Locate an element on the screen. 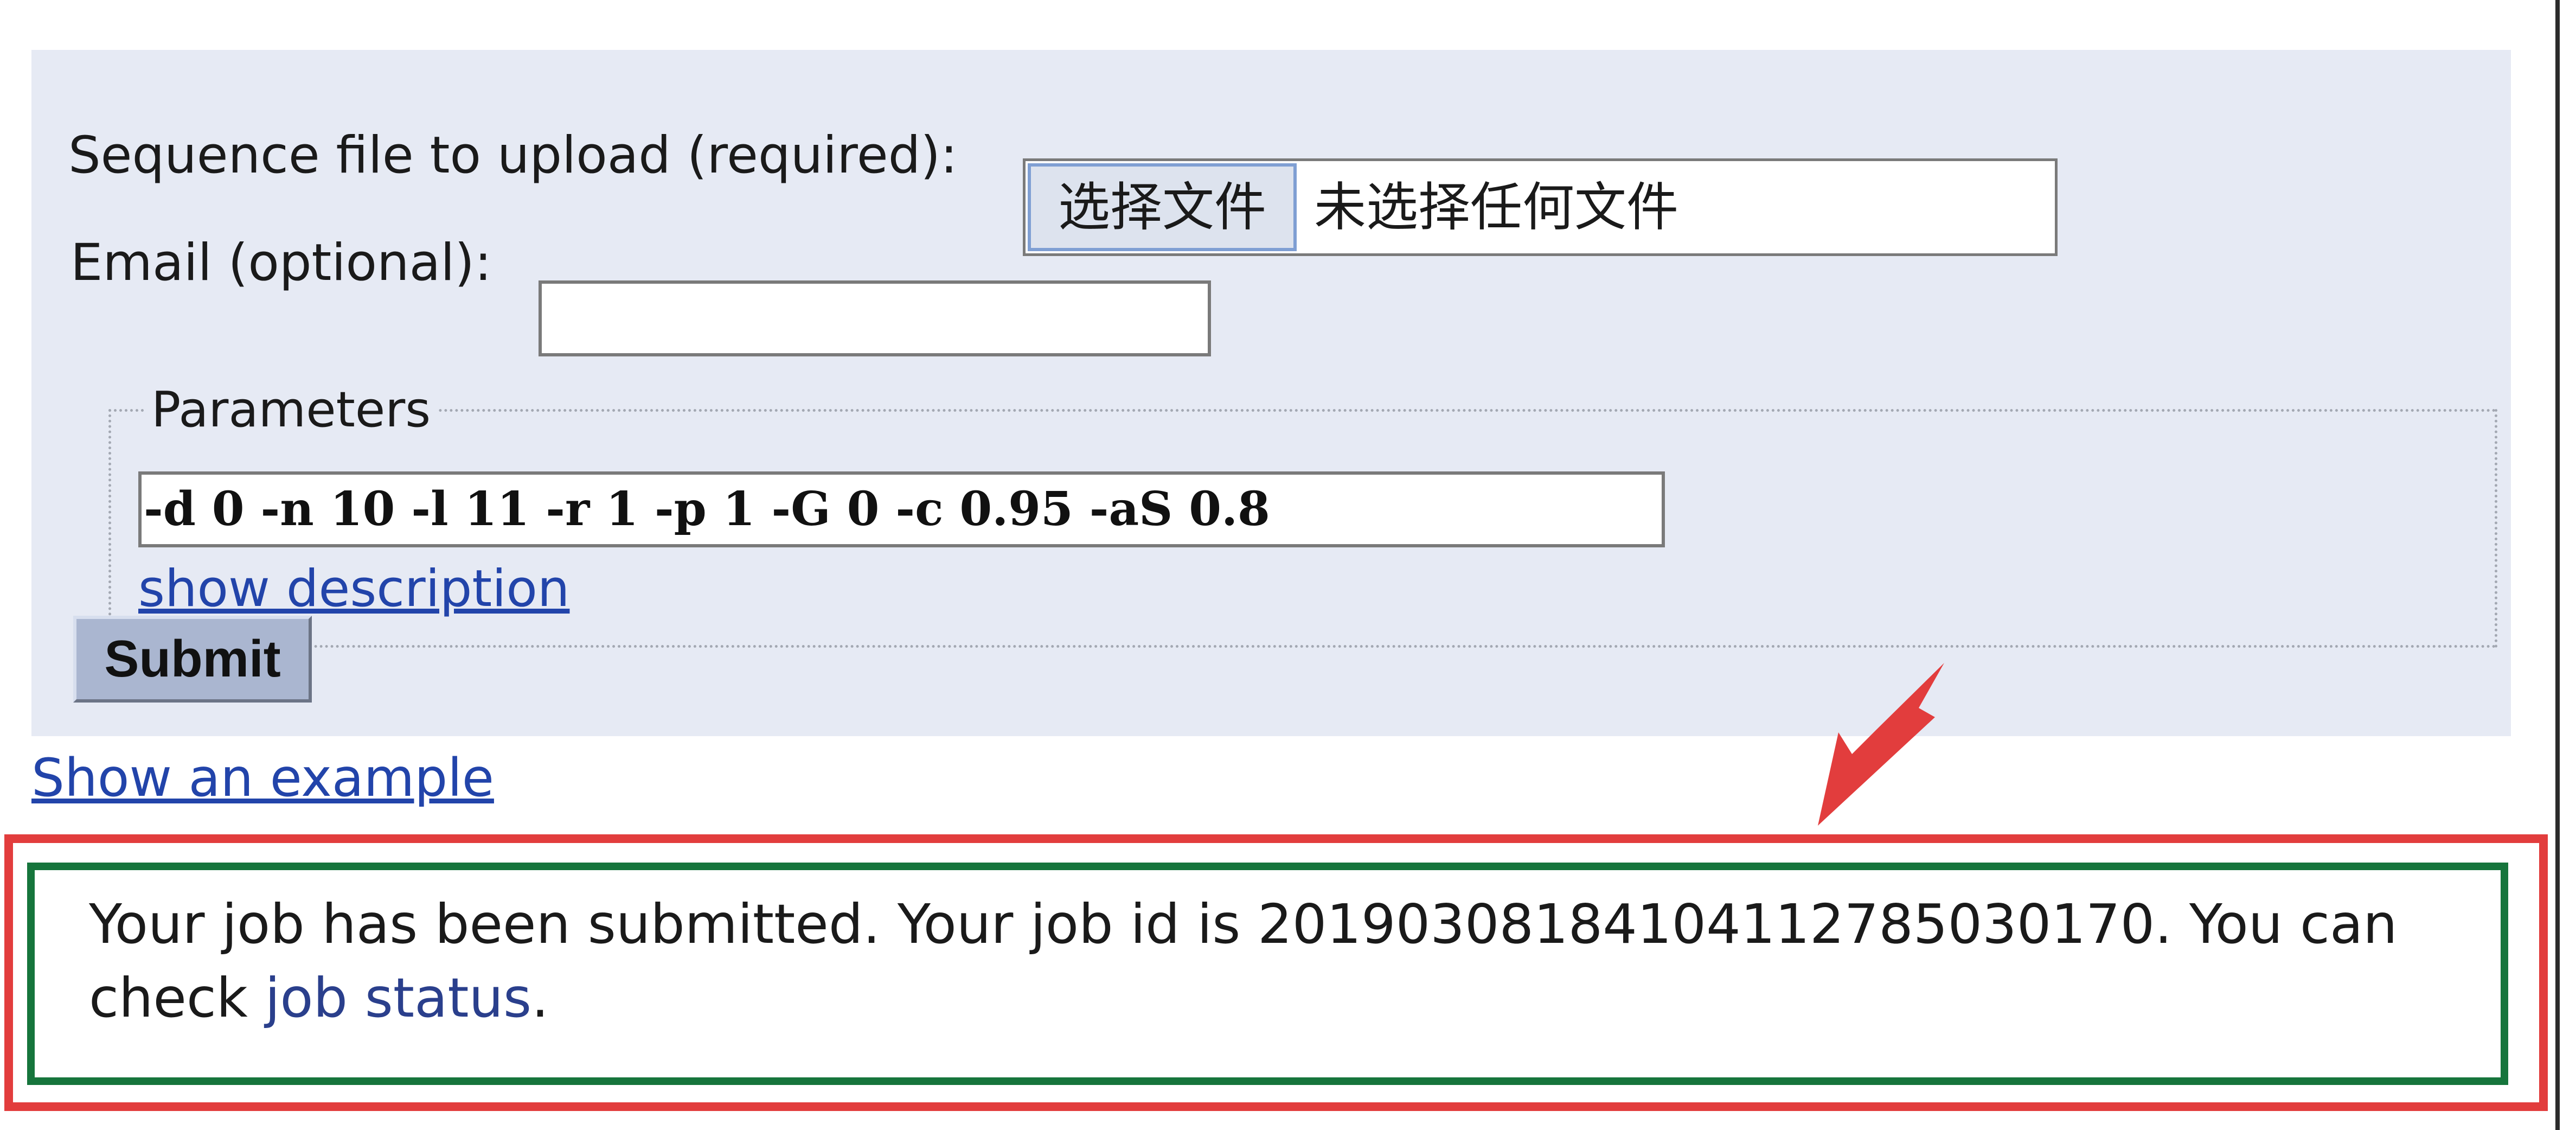 This screenshot has height=1130, width=2576. sequence-file-label: Sequence file to upload (required): is located at coordinates (513, 155).